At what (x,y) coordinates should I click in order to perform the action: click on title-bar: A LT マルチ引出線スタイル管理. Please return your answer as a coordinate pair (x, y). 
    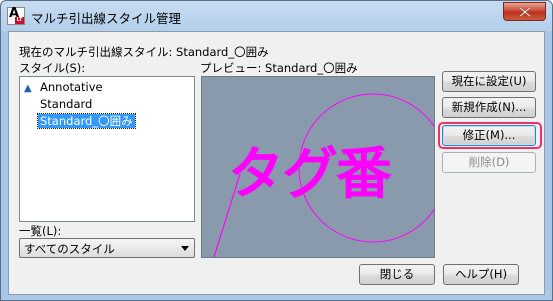
    Looking at the image, I should click on (276, 16).